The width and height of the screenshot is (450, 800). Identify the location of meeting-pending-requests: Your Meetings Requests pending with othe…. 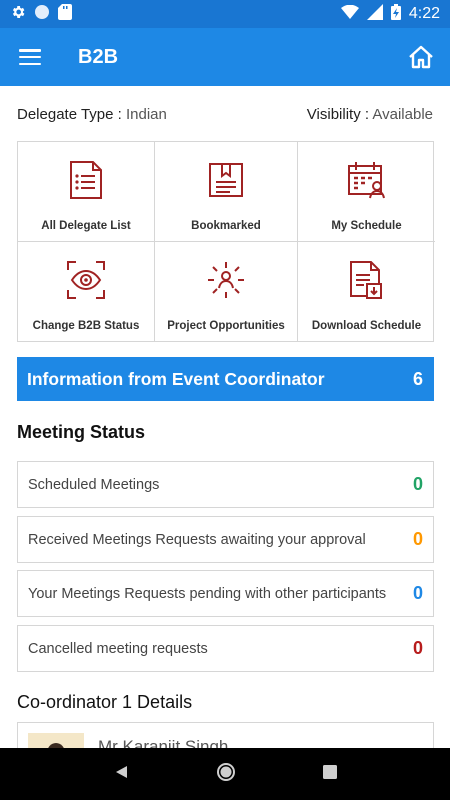
(225, 593).